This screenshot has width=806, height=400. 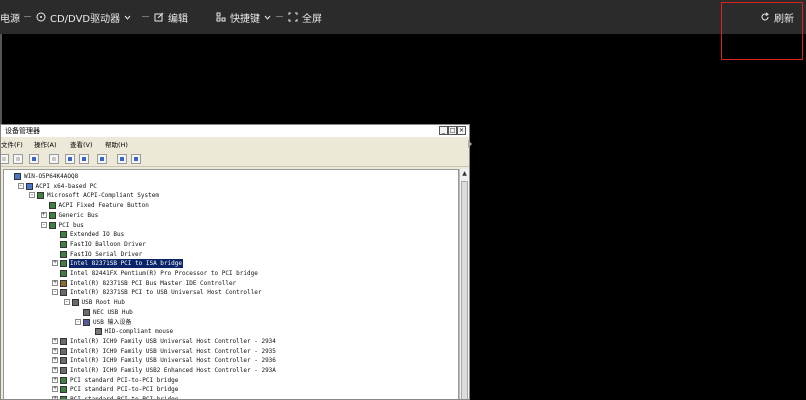 What do you see at coordinates (230, 205) in the screenshot?
I see `tree-item: ACPI Fixed Feature Button` at bounding box center [230, 205].